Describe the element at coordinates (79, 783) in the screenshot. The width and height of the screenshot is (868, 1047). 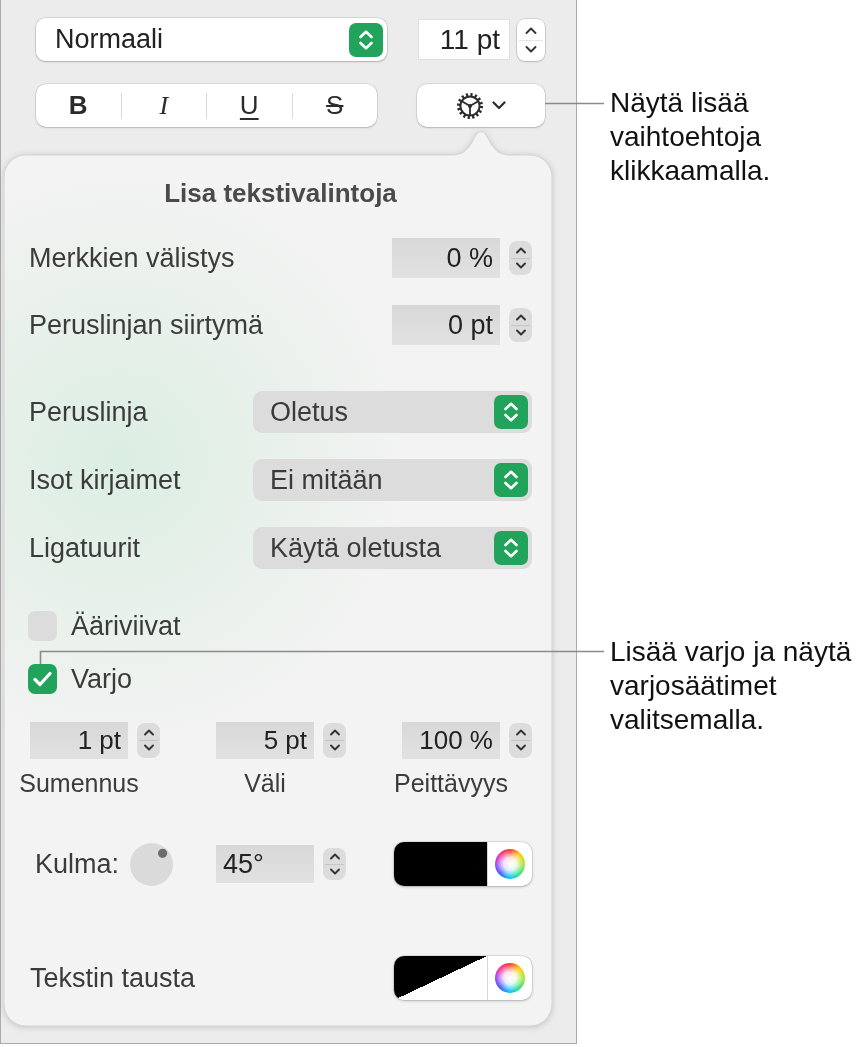
I see `field-label: Sumennus` at that location.